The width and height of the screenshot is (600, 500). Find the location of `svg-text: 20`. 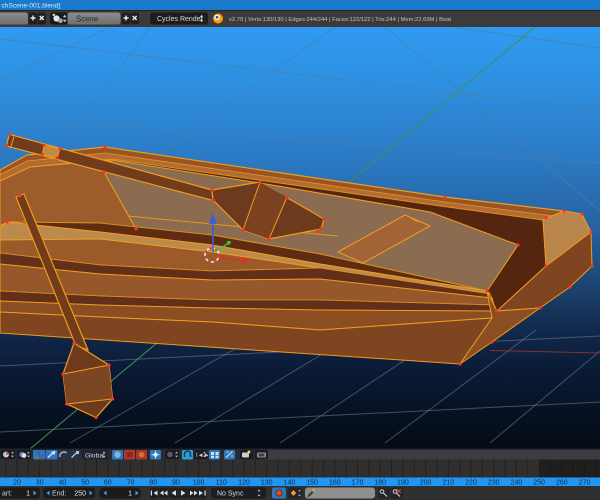

svg-text: 20 is located at coordinates (17, 482).